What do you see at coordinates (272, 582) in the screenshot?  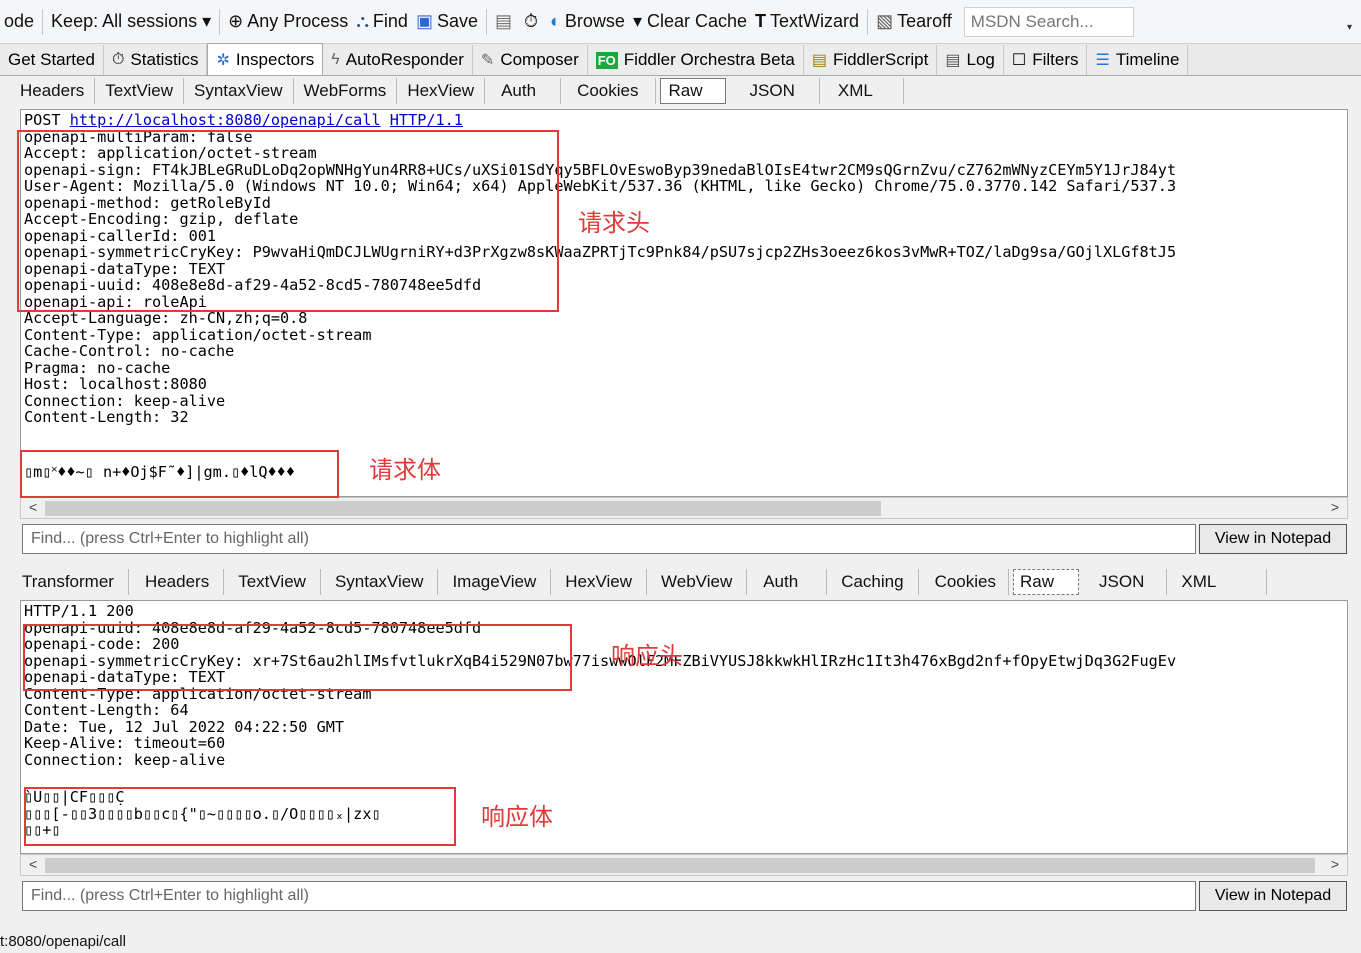 I see `res-tab-textview: TextView` at bounding box center [272, 582].